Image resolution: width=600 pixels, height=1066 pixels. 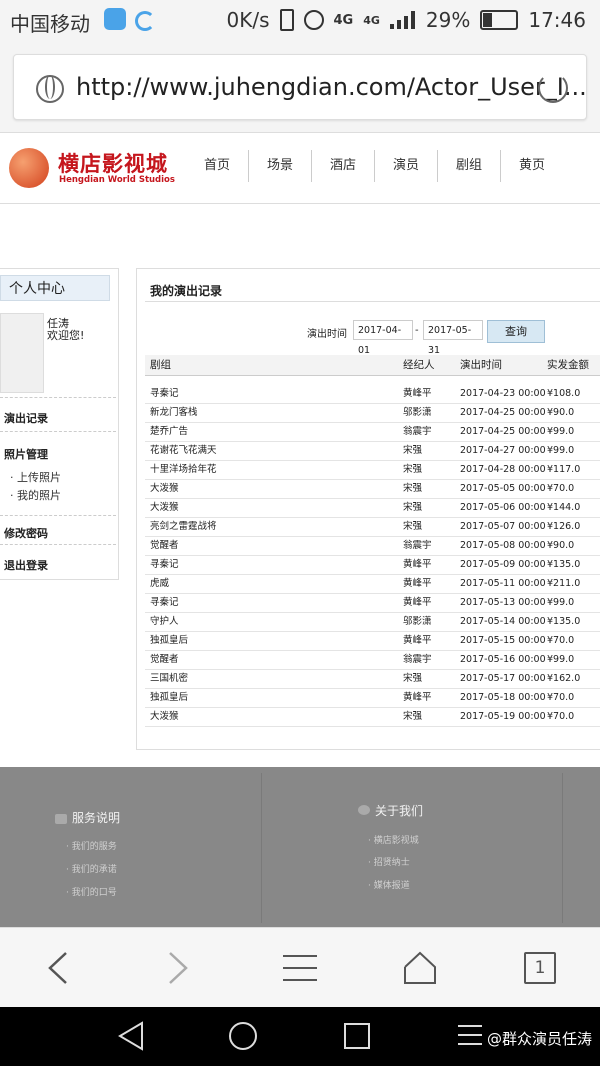 I want to click on footer-link-label: 媒体报道, so click(x=391, y=886).